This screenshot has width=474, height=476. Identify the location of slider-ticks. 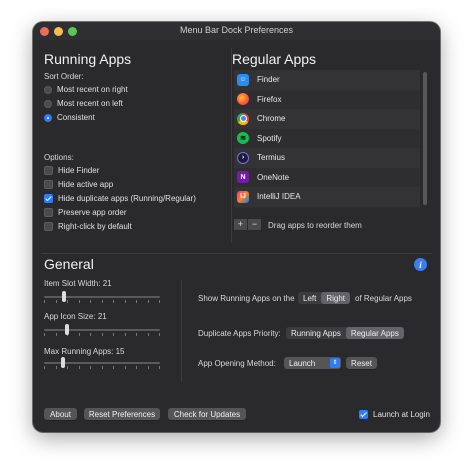
(102, 334).